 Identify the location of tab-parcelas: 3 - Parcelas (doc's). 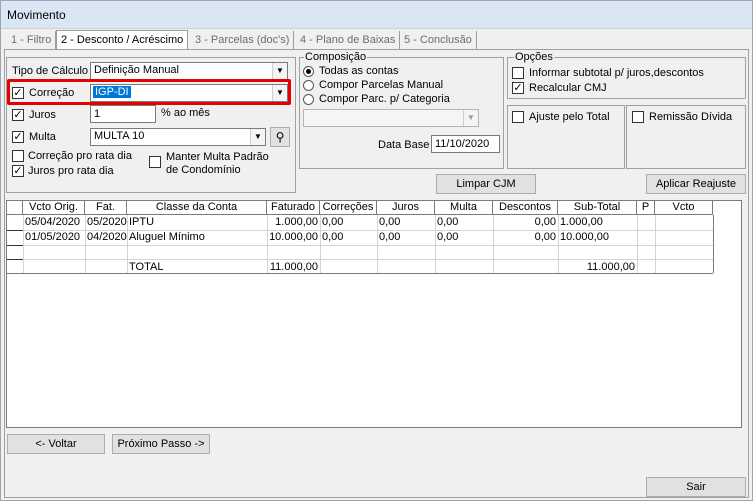
(243, 40).